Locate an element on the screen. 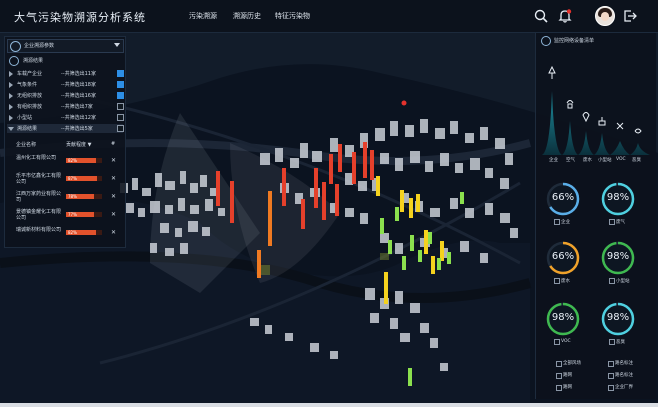  gauge-checkbox: 企业 is located at coordinates (569, 222).